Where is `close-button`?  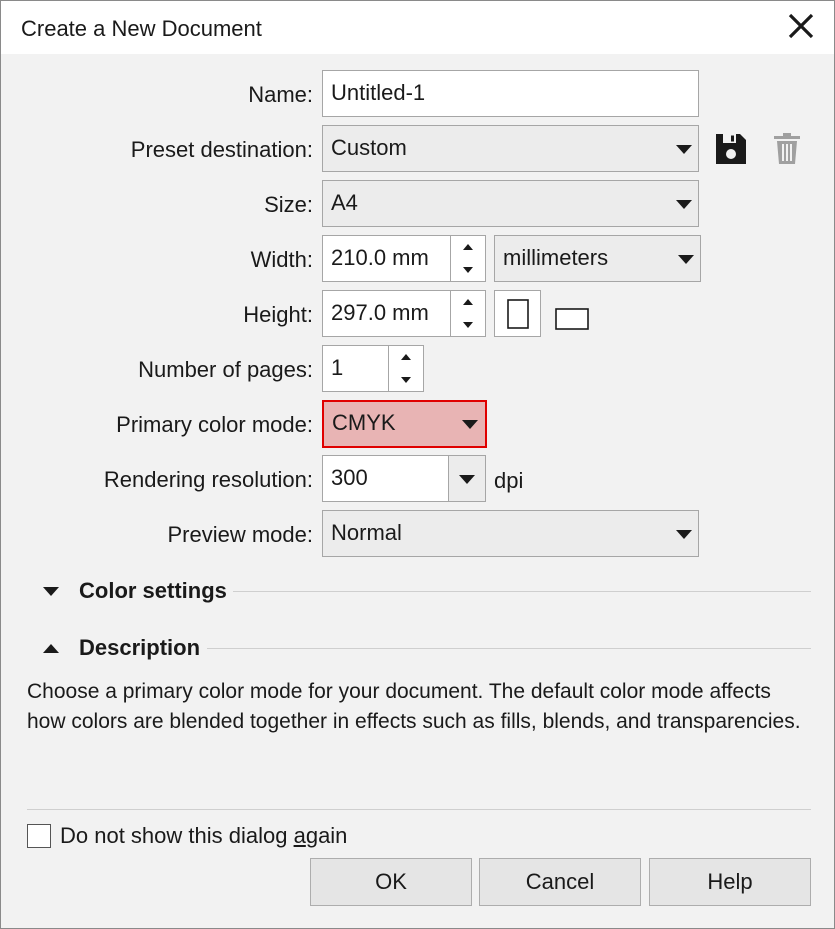
close-button is located at coordinates (801, 26).